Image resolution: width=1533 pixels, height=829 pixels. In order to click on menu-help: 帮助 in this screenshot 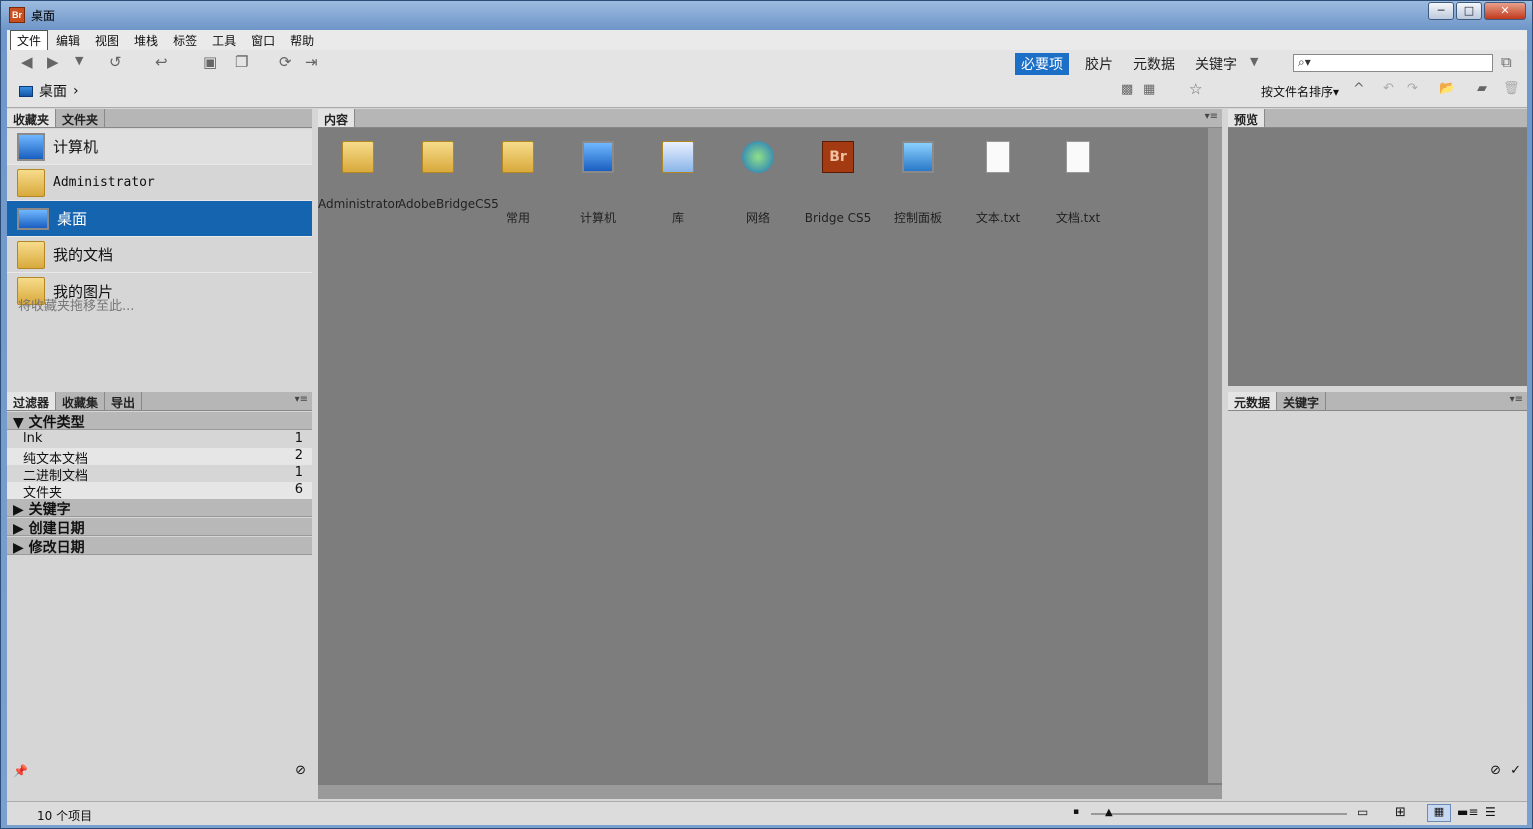, I will do `click(302, 40)`.